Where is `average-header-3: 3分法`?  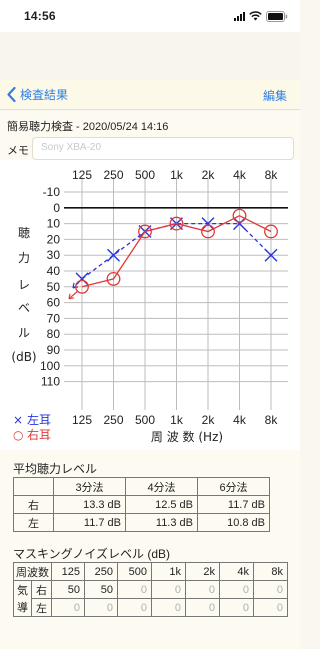
average-header-3: 3分法 is located at coordinates (89, 486).